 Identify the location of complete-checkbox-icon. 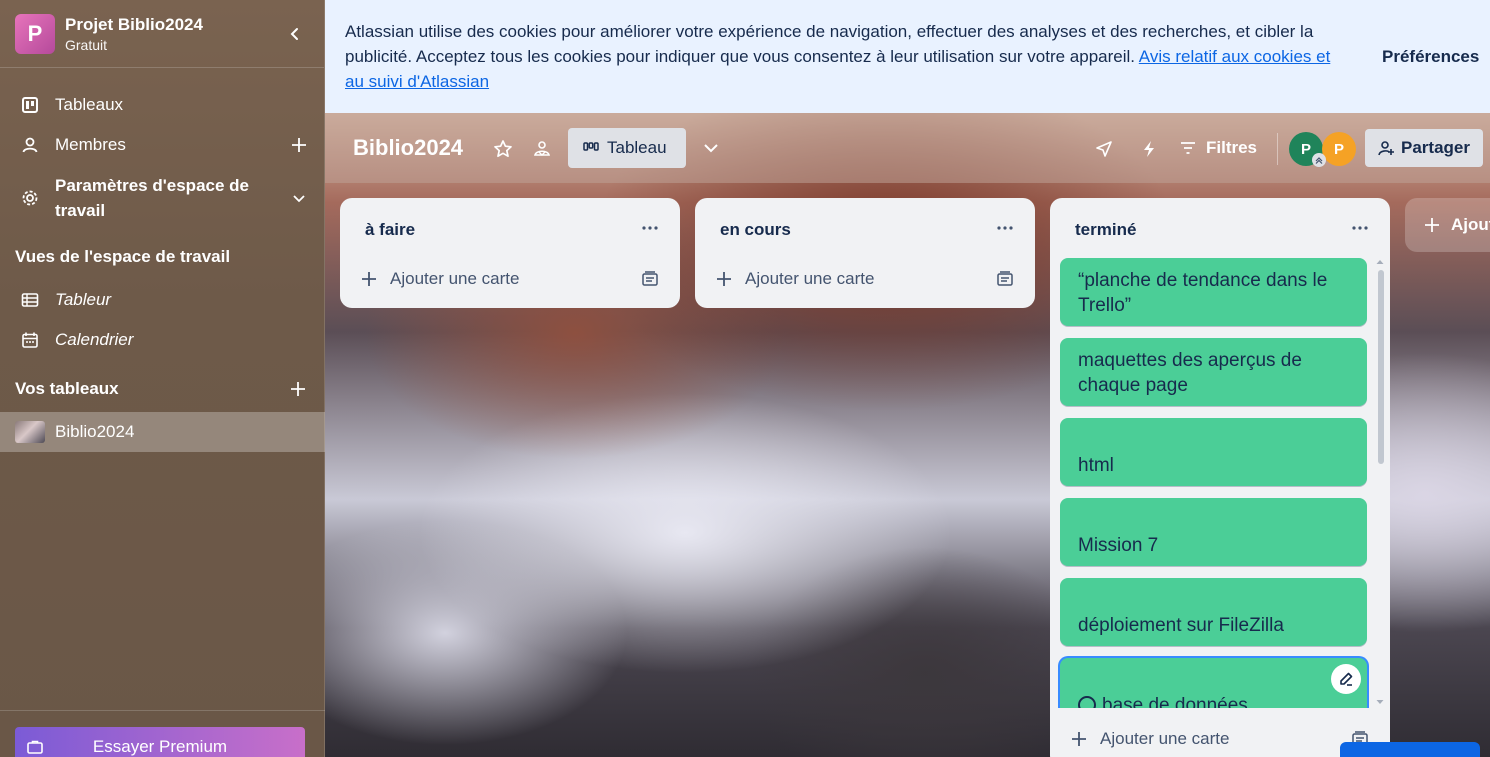
(1087, 702).